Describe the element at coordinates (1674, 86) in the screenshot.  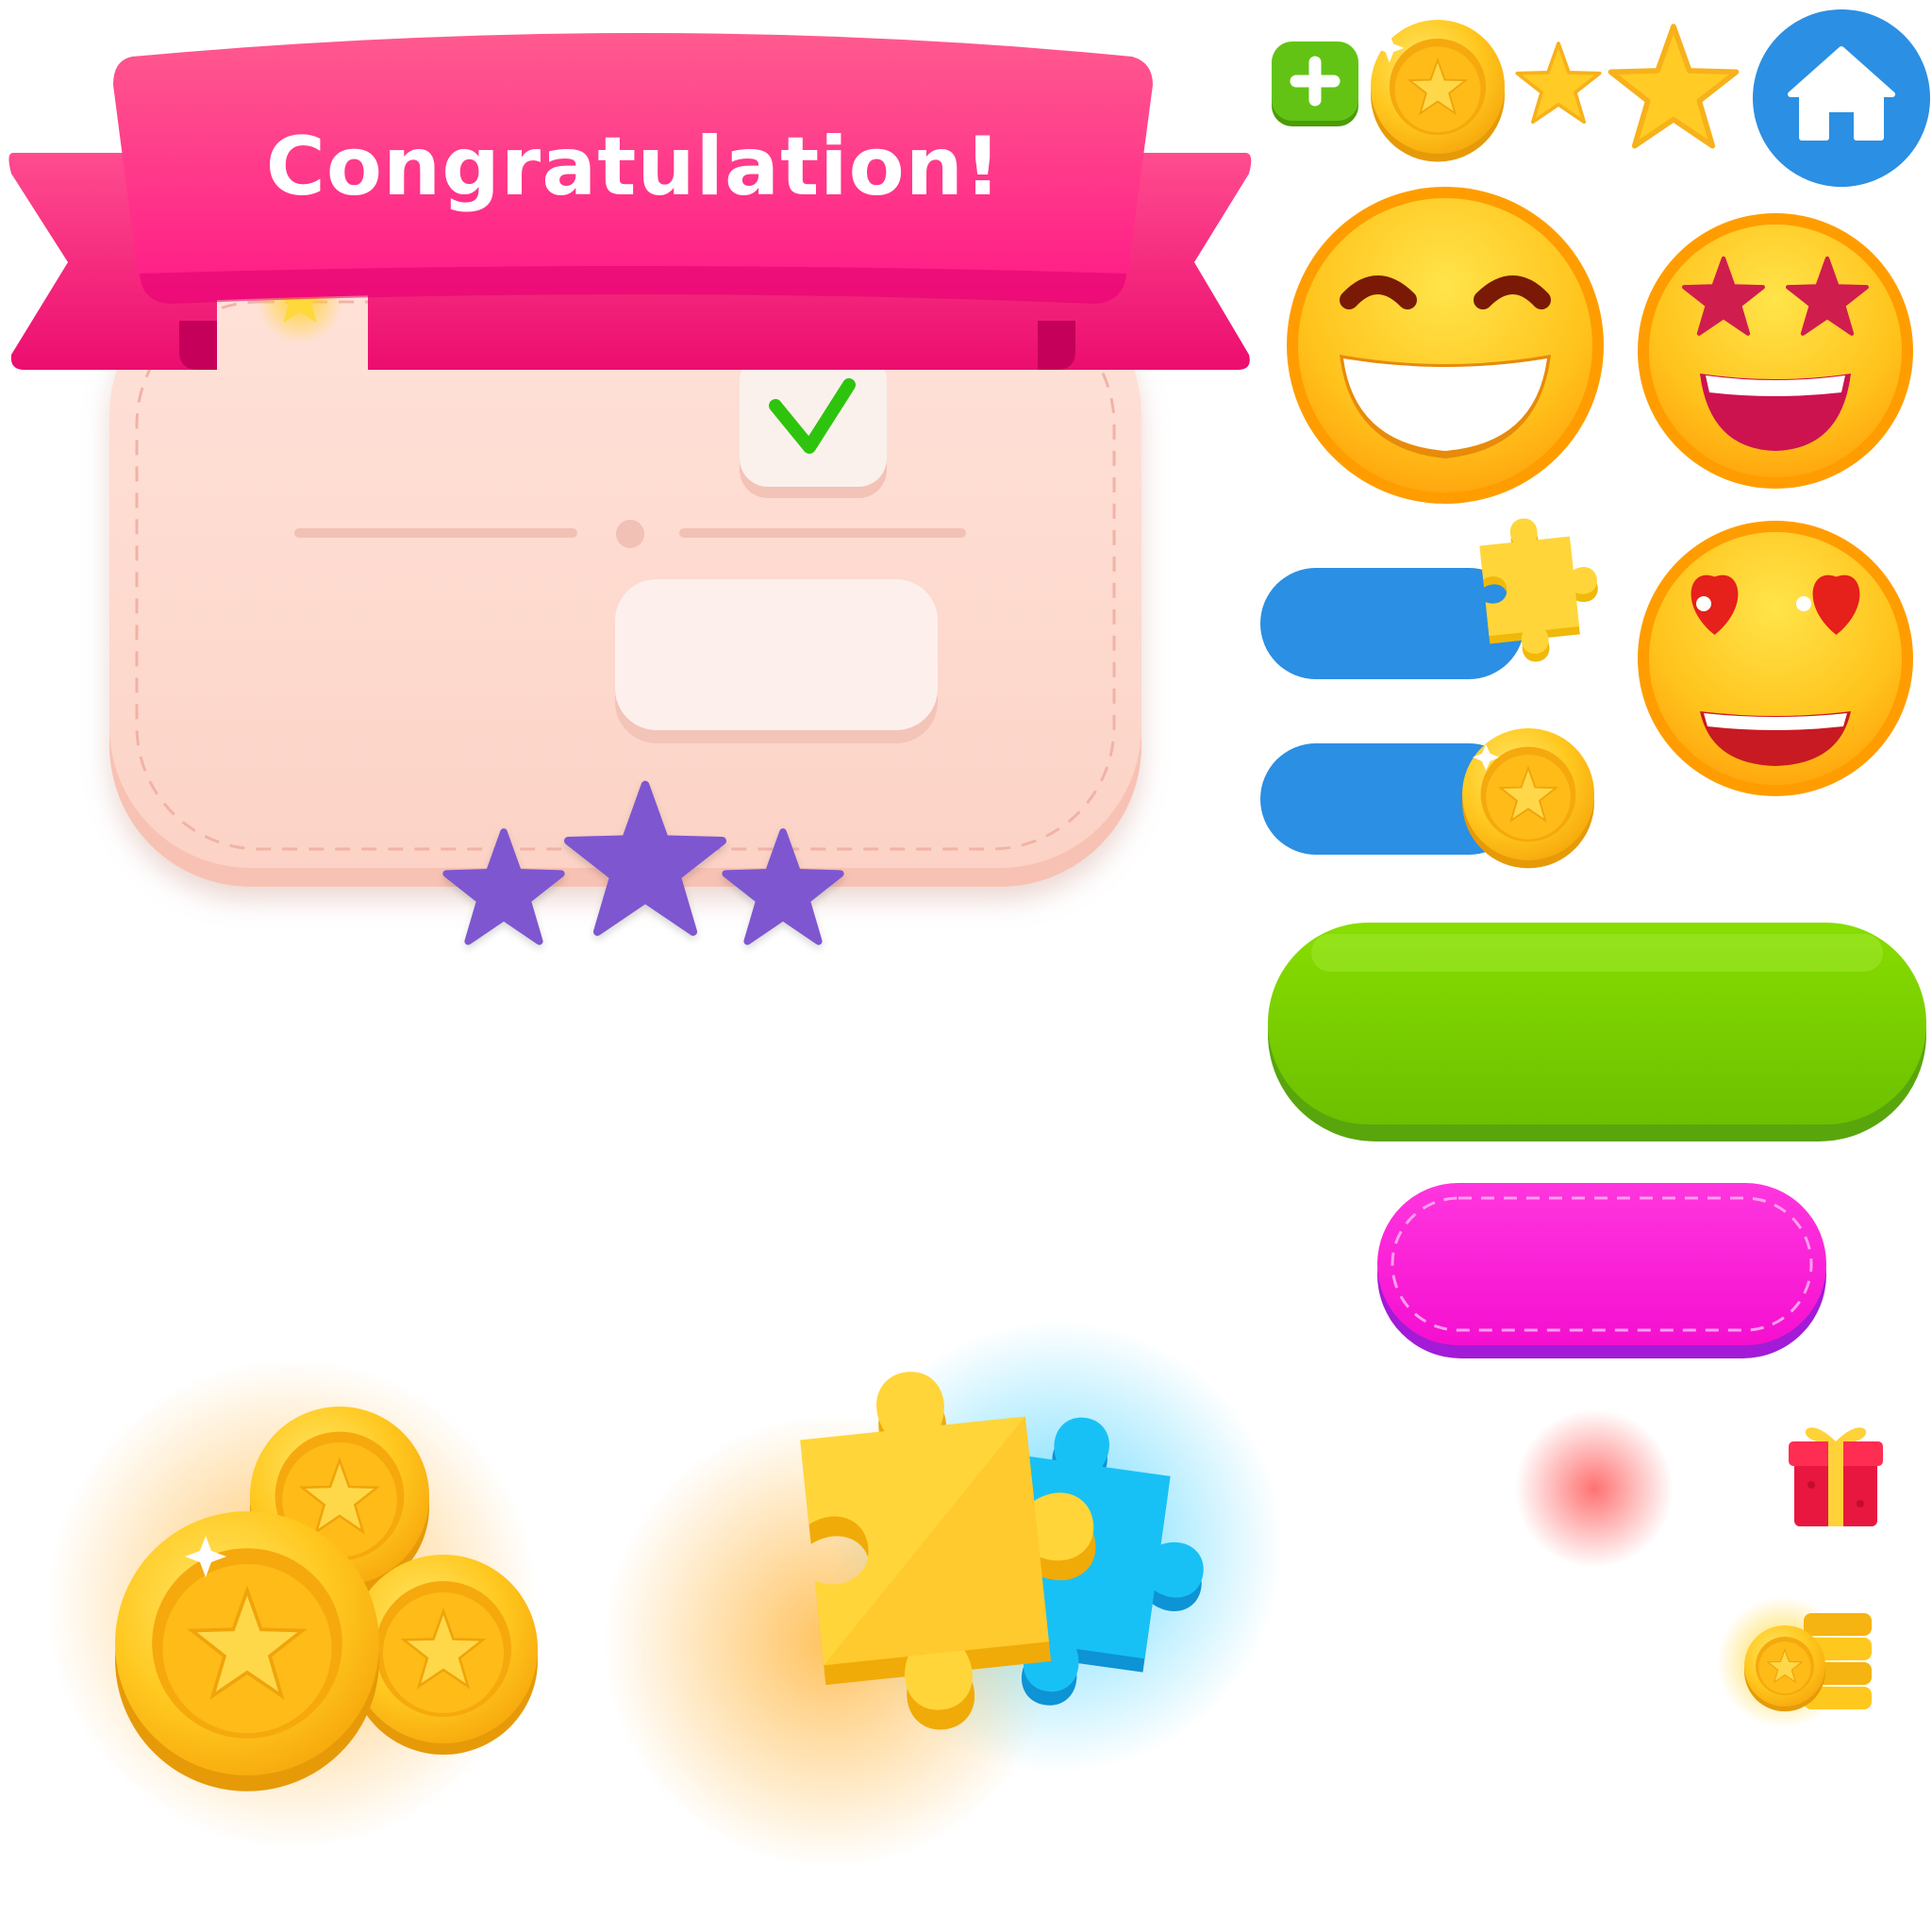
I see `star-icon-large` at that location.